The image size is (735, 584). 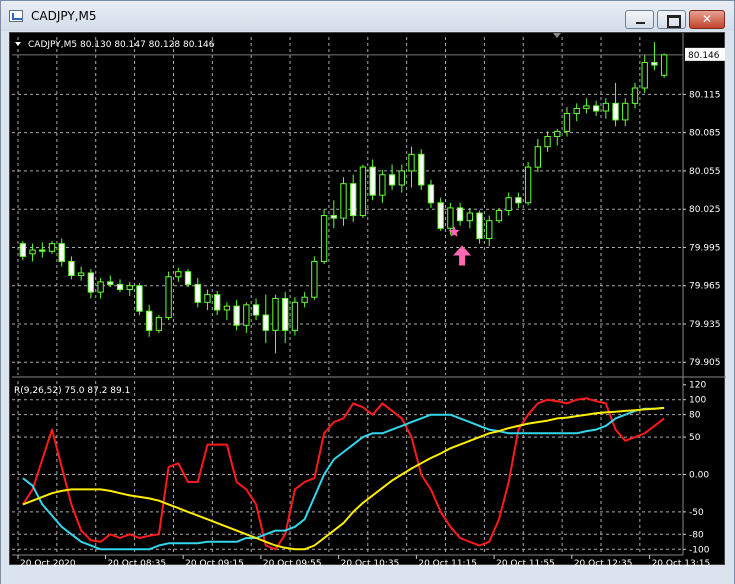 I want to click on maximize-button, so click(x=671, y=19).